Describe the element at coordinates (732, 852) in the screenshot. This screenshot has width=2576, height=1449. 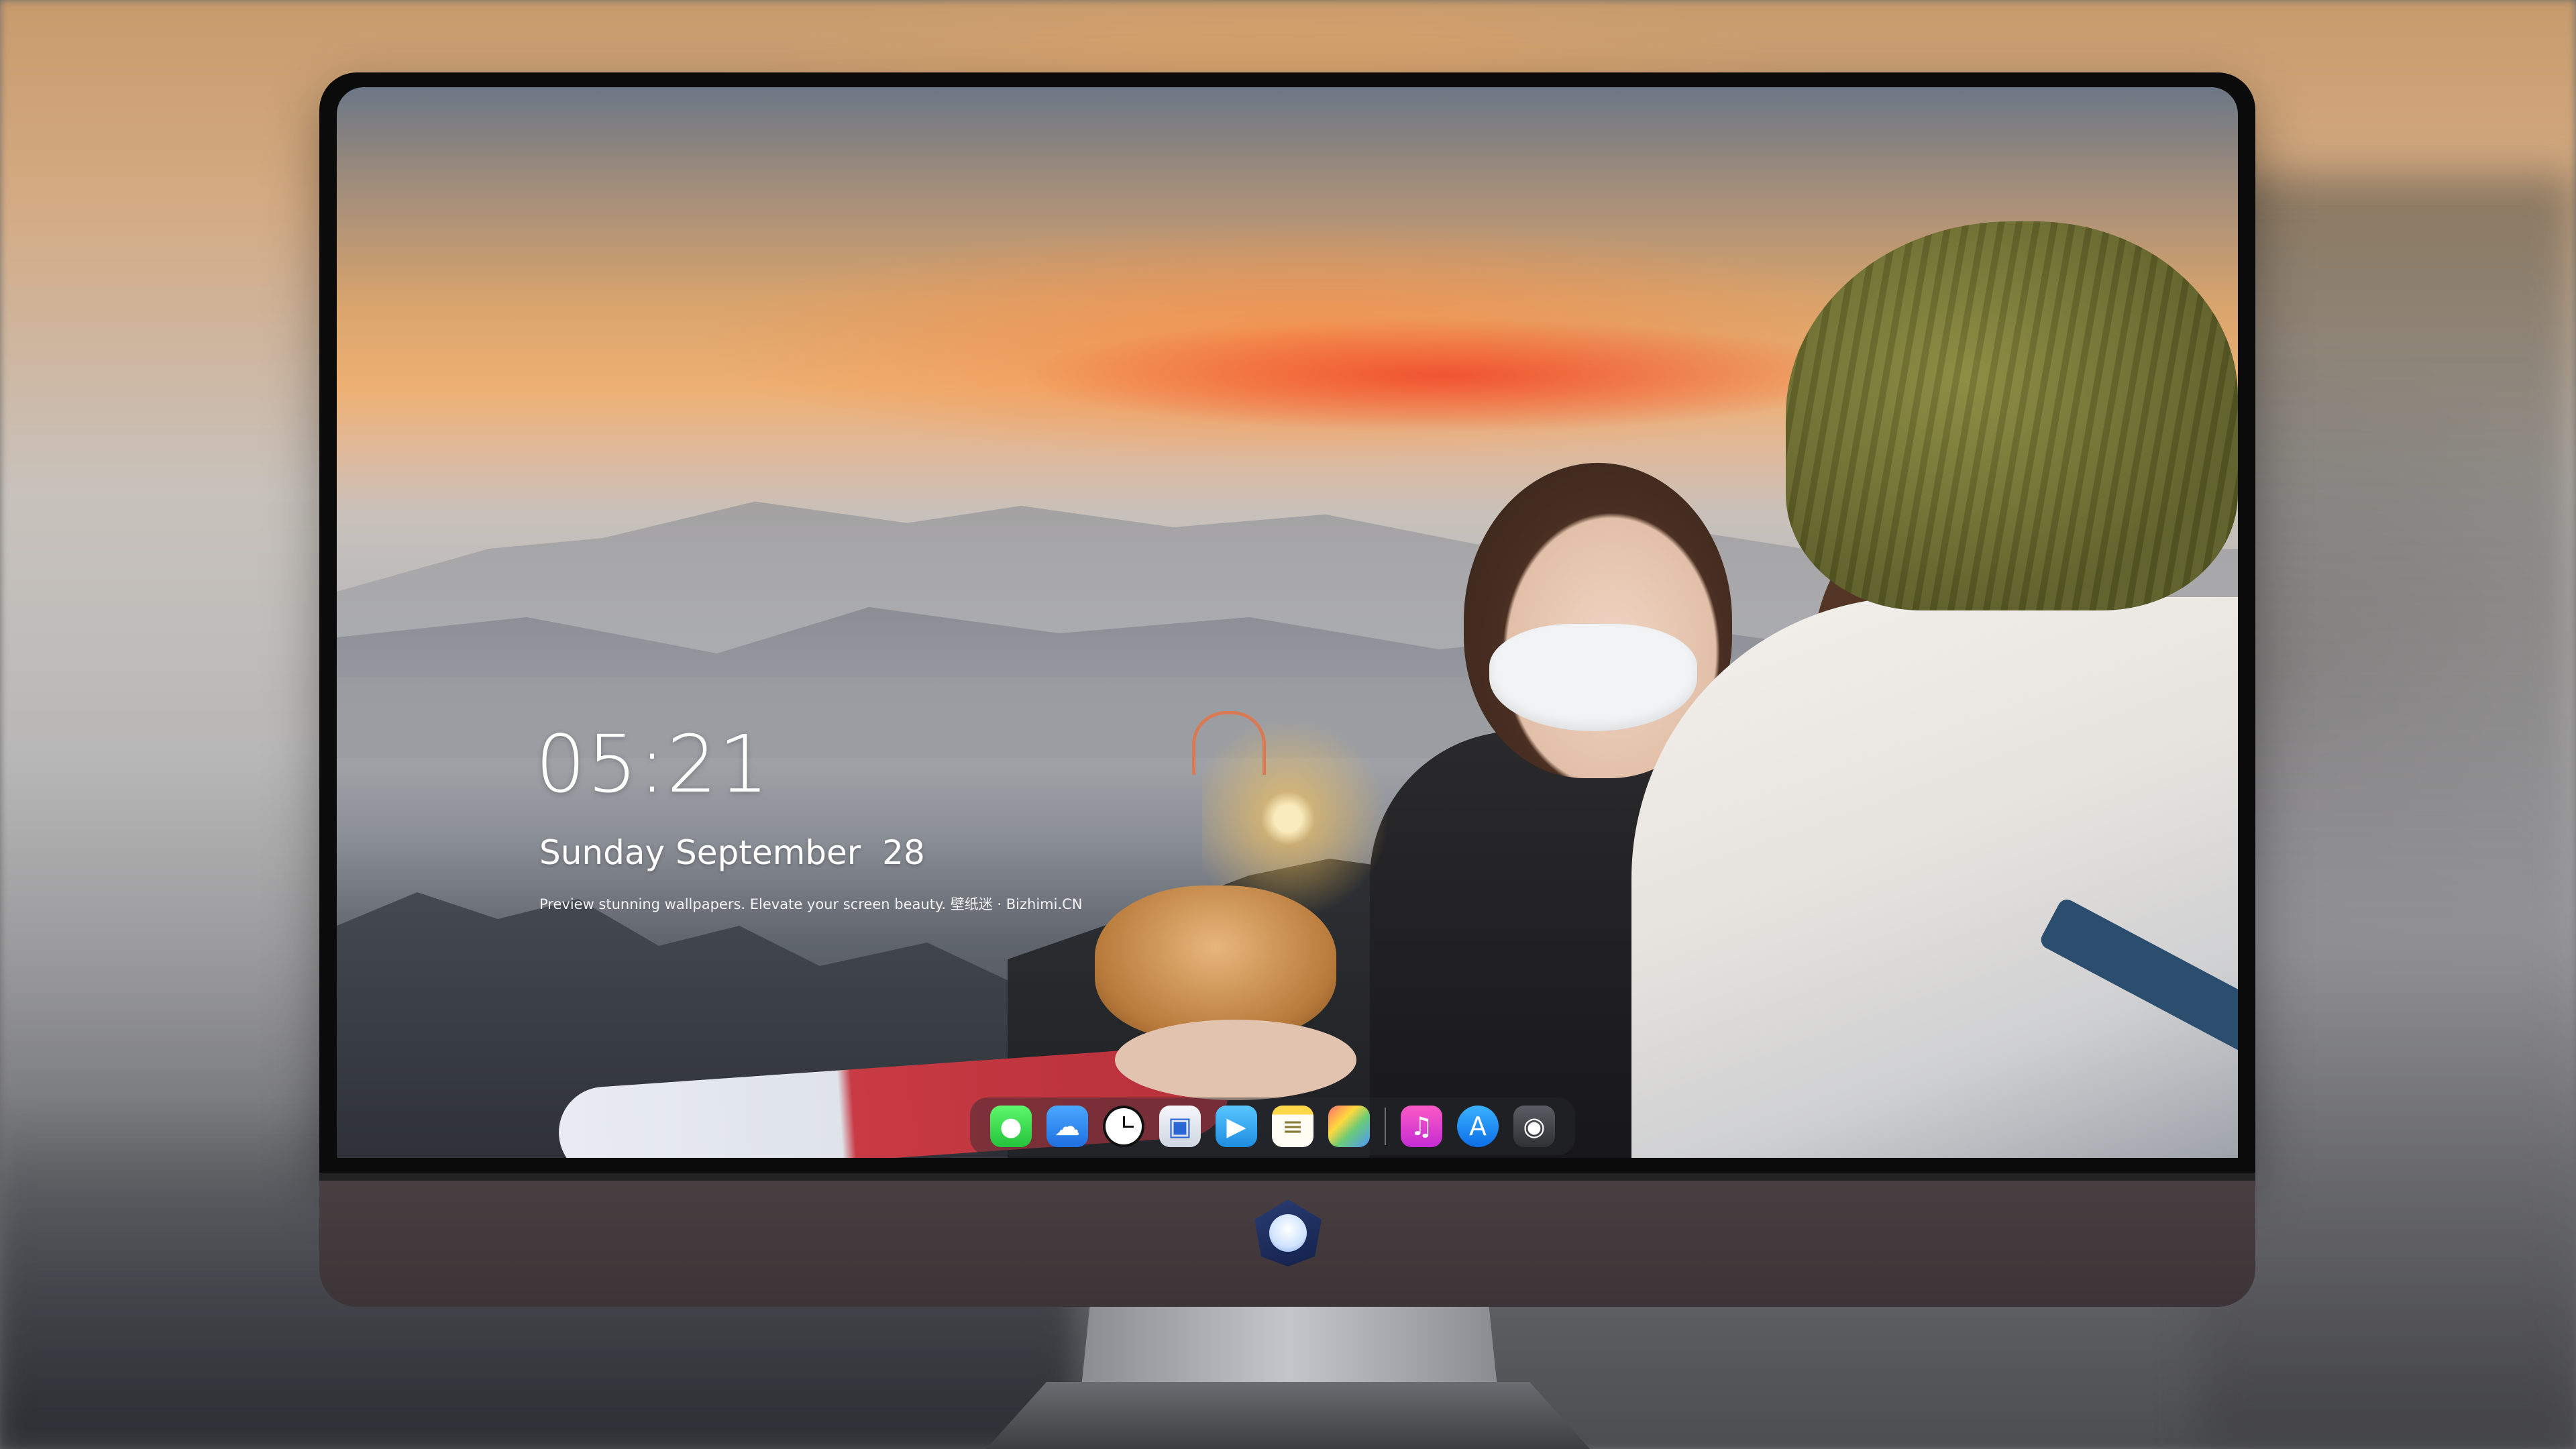
I see `lockscreen-date: Sunday September 28` at that location.